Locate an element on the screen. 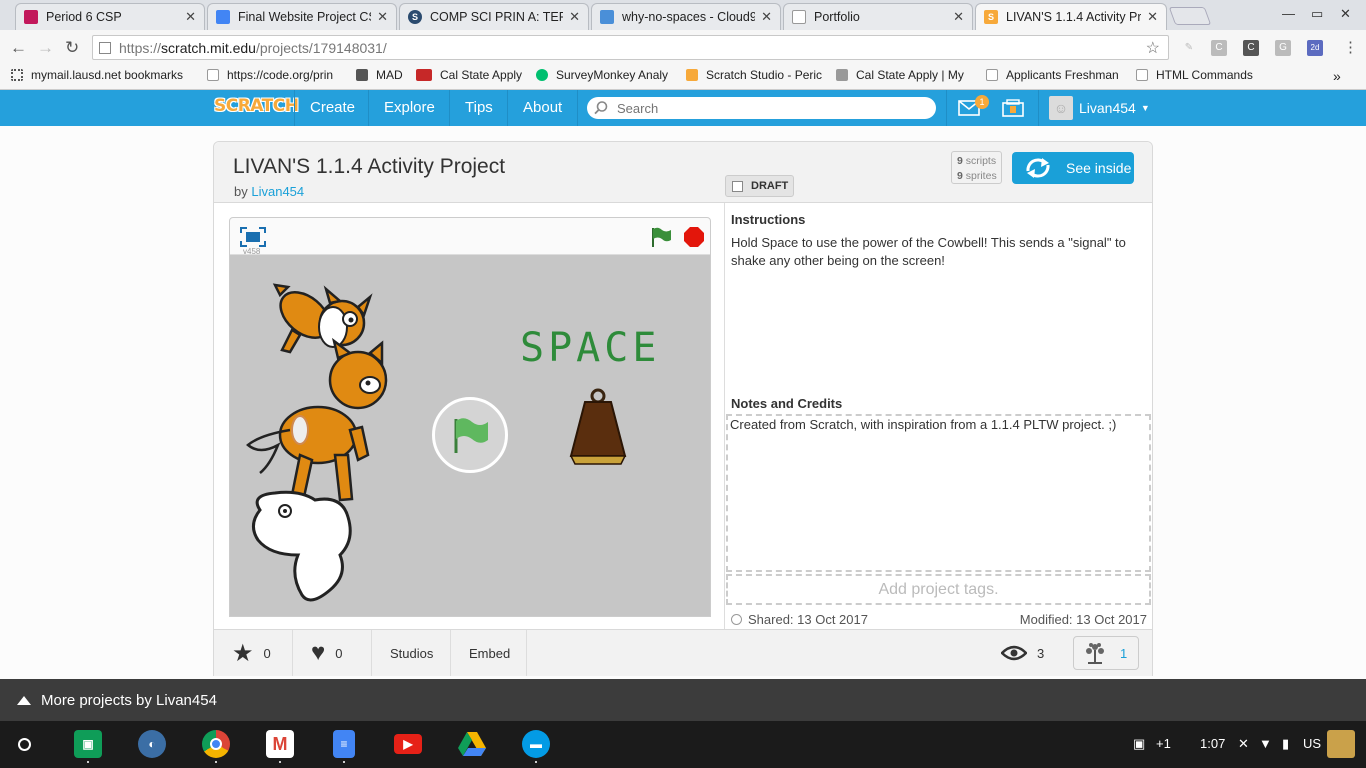 The height and width of the screenshot is (768, 1366). drive-app-icon is located at coordinates (472, 744).